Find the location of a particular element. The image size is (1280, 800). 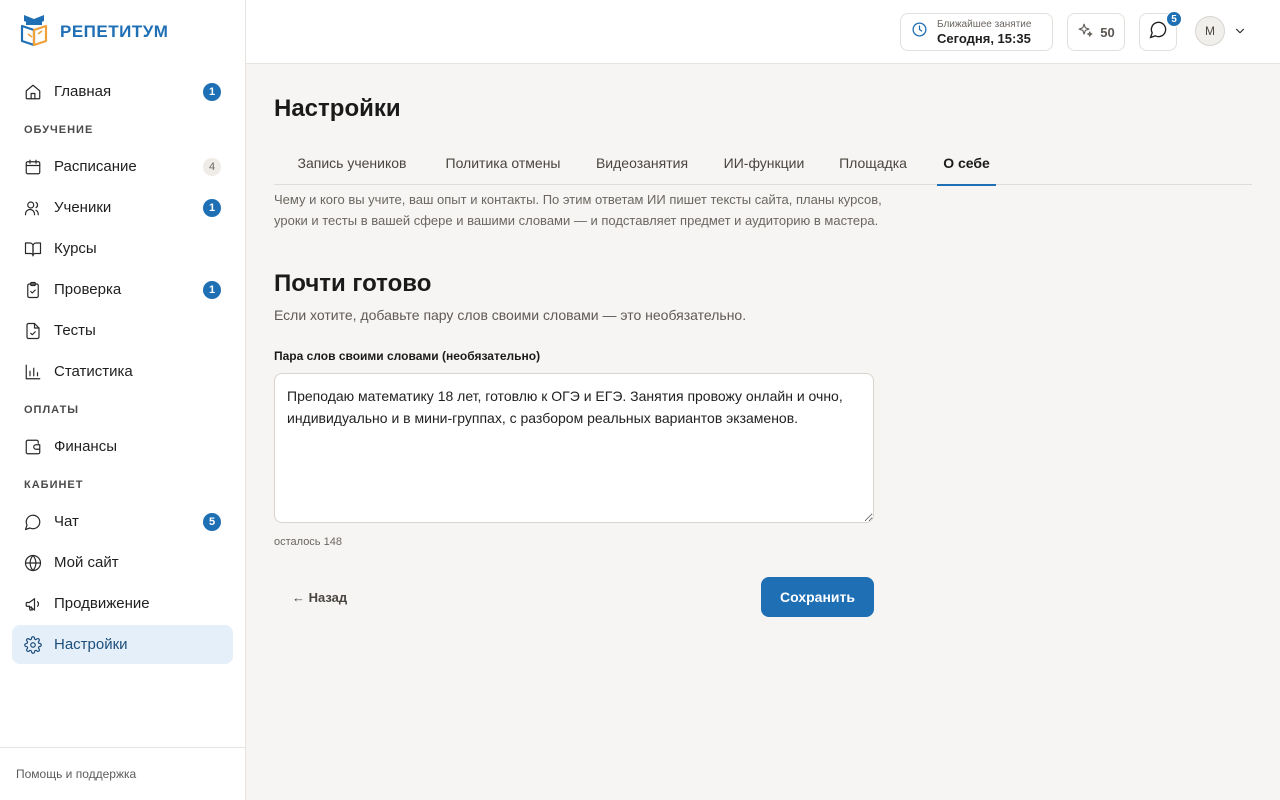

chat-button: 5 is located at coordinates (1160, 31).